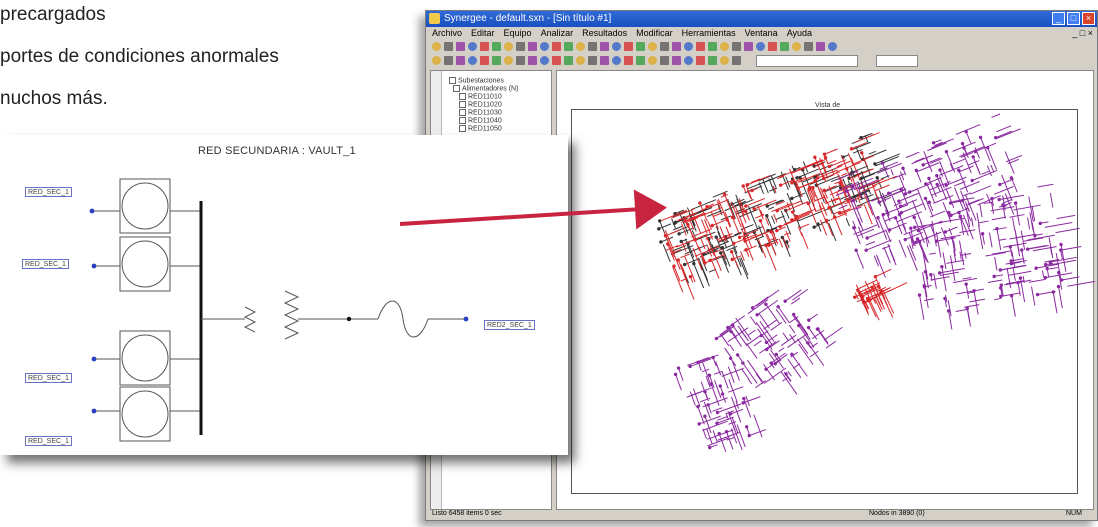 The height and width of the screenshot is (527, 1098). I want to click on toolbar-standard, so click(761, 46).